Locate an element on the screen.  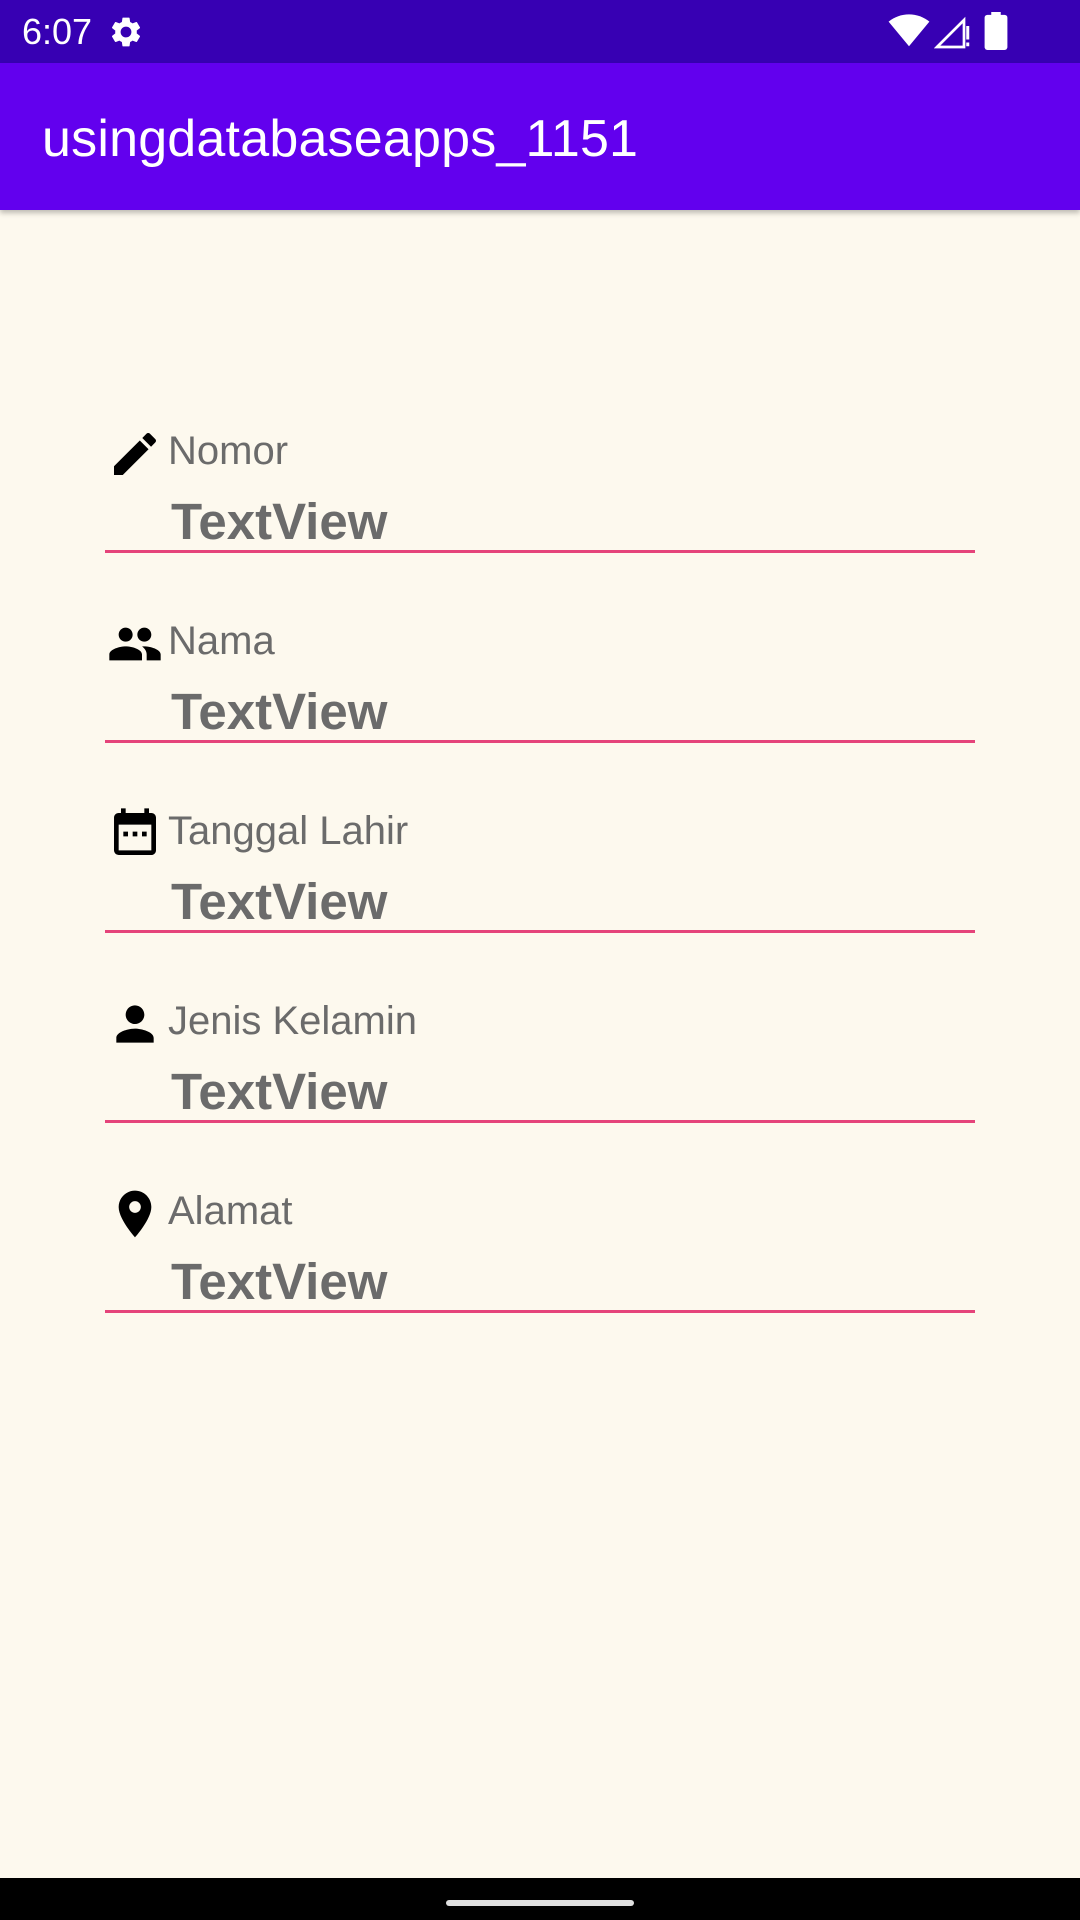
status-time: 6:07 is located at coordinates (57, 31).